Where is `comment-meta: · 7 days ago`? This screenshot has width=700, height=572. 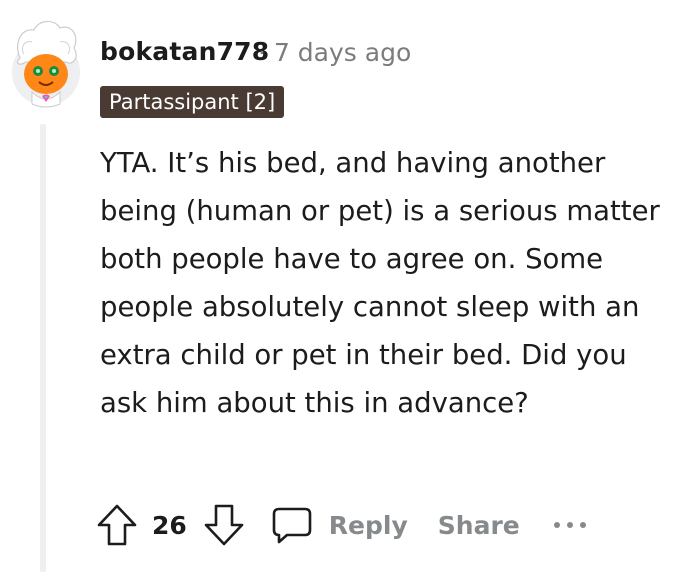 comment-meta: · 7 days ago is located at coordinates (334, 52).